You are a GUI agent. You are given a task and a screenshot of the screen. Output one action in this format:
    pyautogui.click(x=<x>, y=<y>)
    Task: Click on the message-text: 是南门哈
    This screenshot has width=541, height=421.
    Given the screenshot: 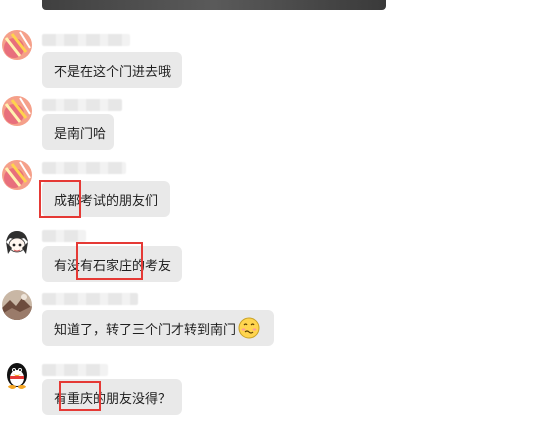 What is the action you would take?
    pyautogui.click(x=80, y=134)
    